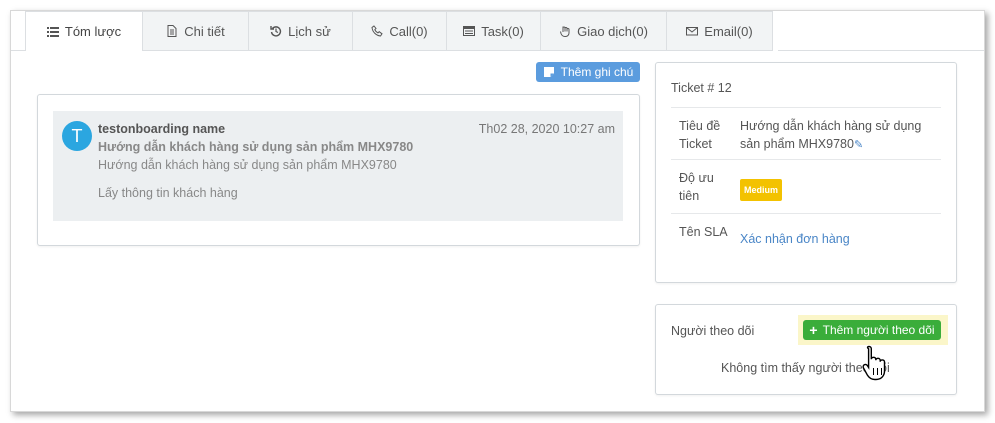 Image resolution: width=995 pixels, height=423 pixels. What do you see at coordinates (502, 31) in the screenshot?
I see `tab-task-label: Task(0)` at bounding box center [502, 31].